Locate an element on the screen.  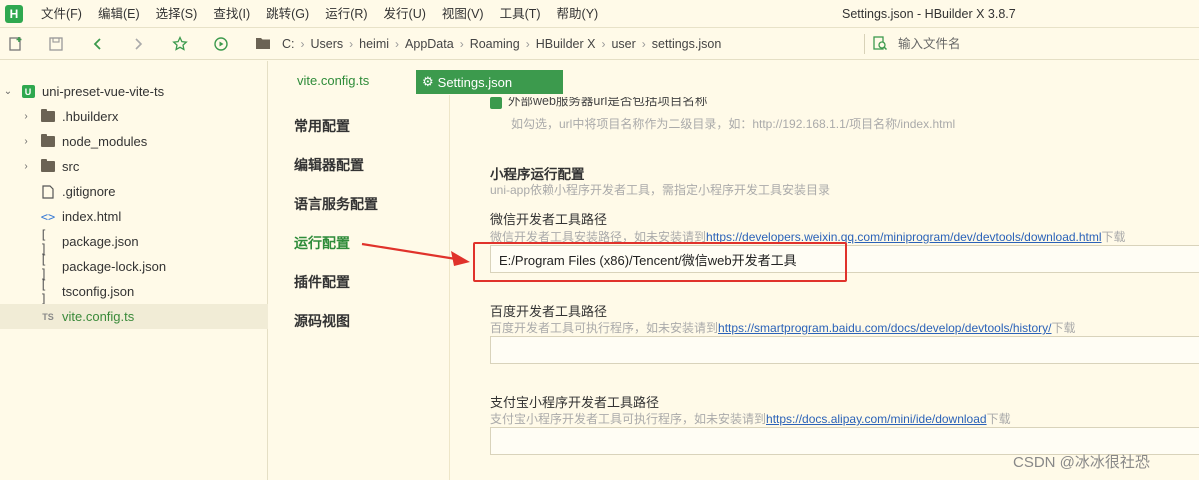
breadcrumb-item: heimi is located at coordinates (374, 44).